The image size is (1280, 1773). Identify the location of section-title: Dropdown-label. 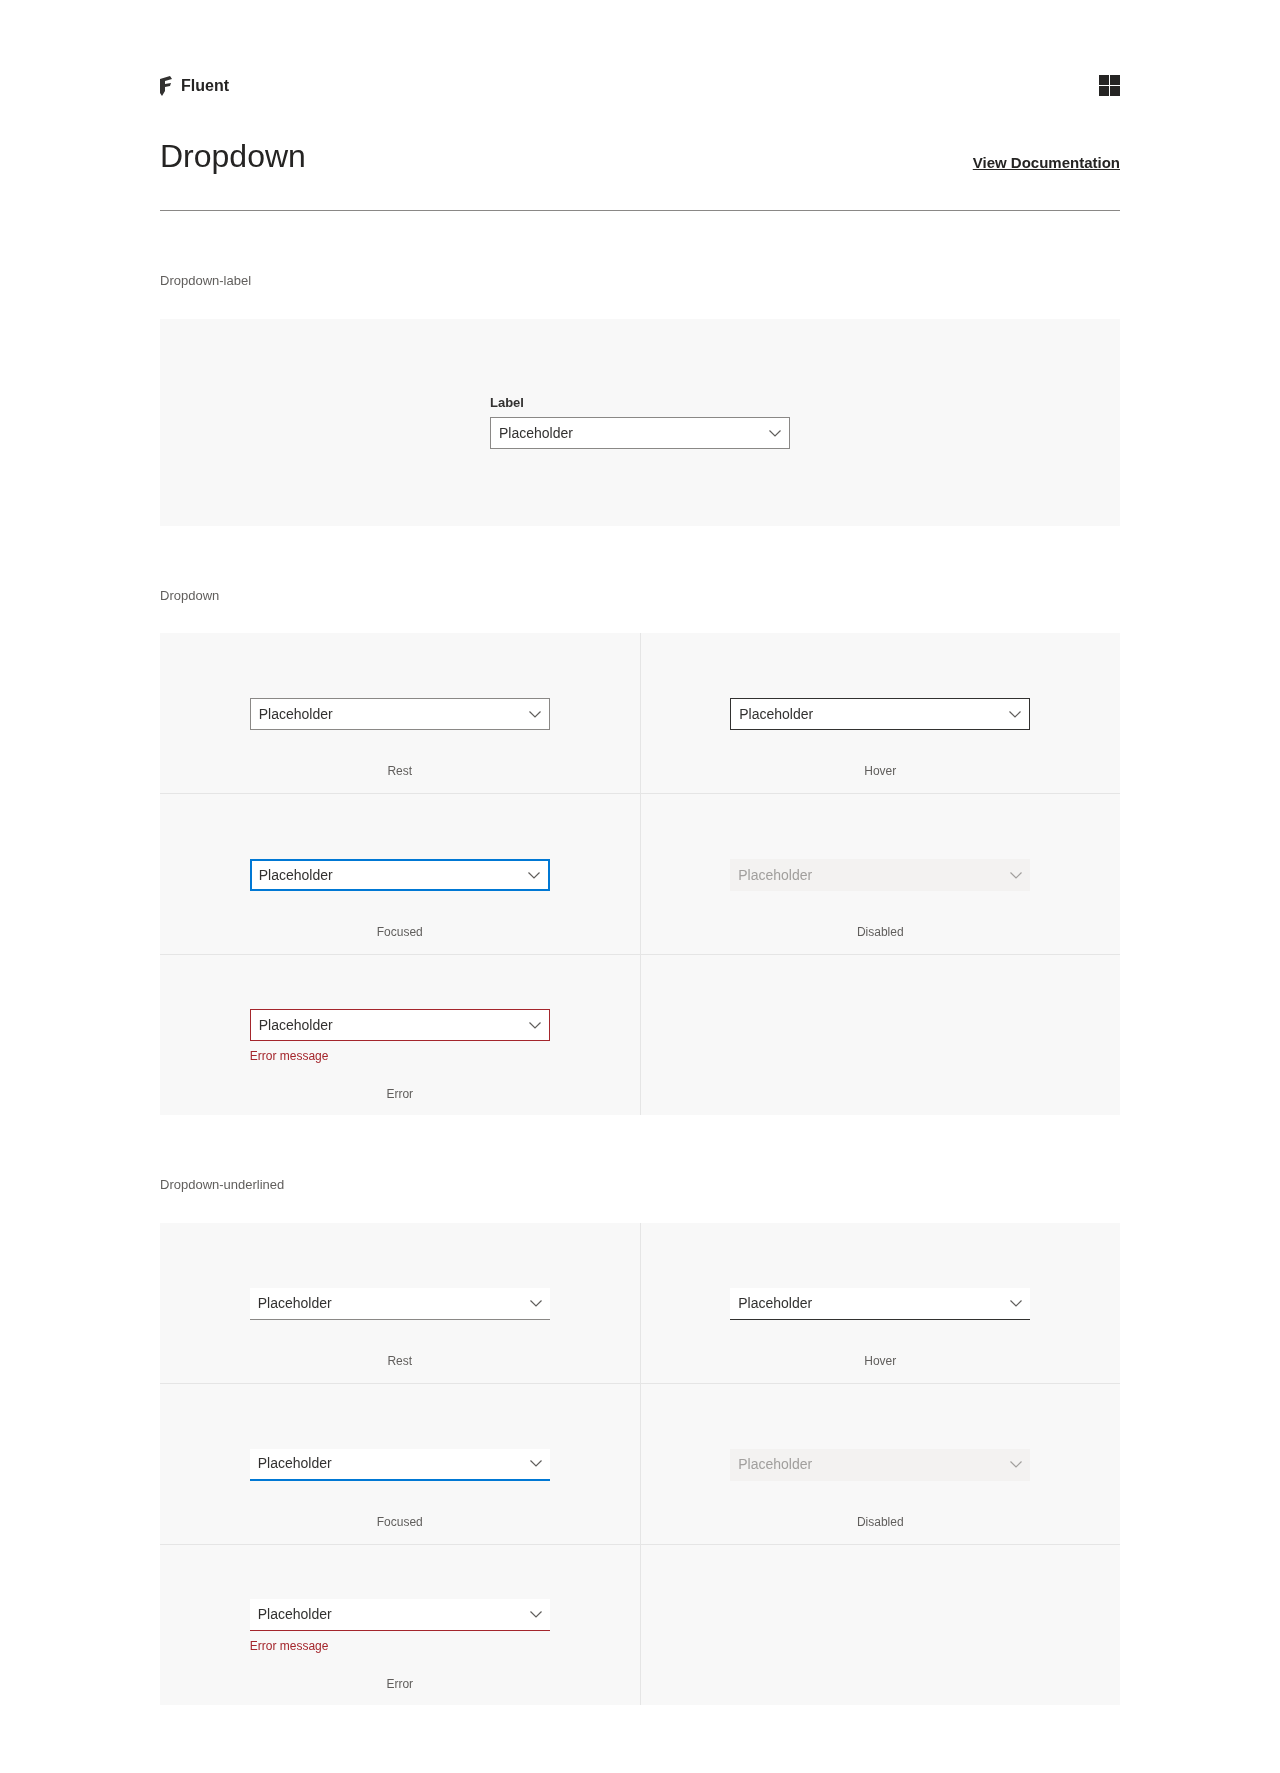
(206, 281).